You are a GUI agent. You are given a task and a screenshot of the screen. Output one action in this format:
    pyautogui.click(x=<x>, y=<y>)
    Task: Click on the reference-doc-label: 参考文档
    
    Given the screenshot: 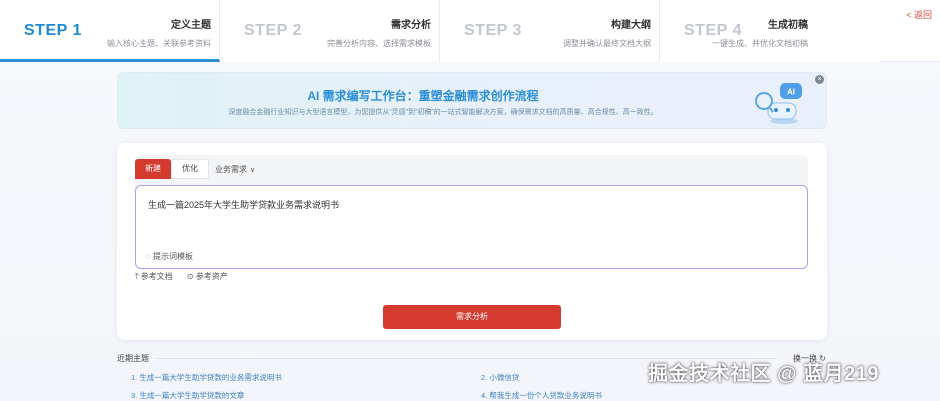 What is the action you would take?
    pyautogui.click(x=156, y=276)
    